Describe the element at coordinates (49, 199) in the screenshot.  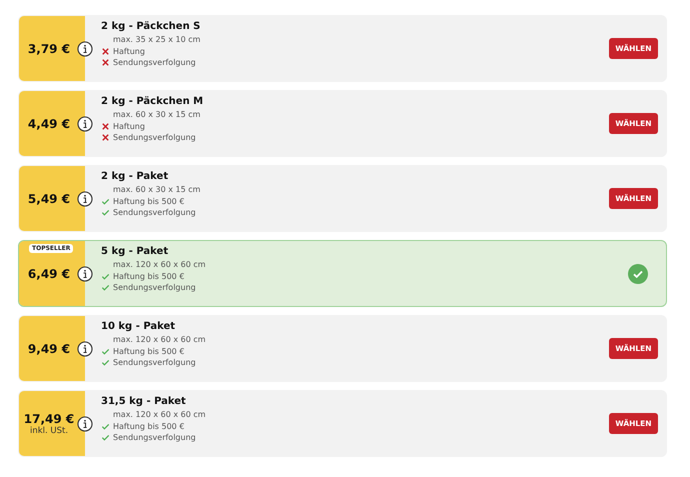
I see `price: 5,49 €` at that location.